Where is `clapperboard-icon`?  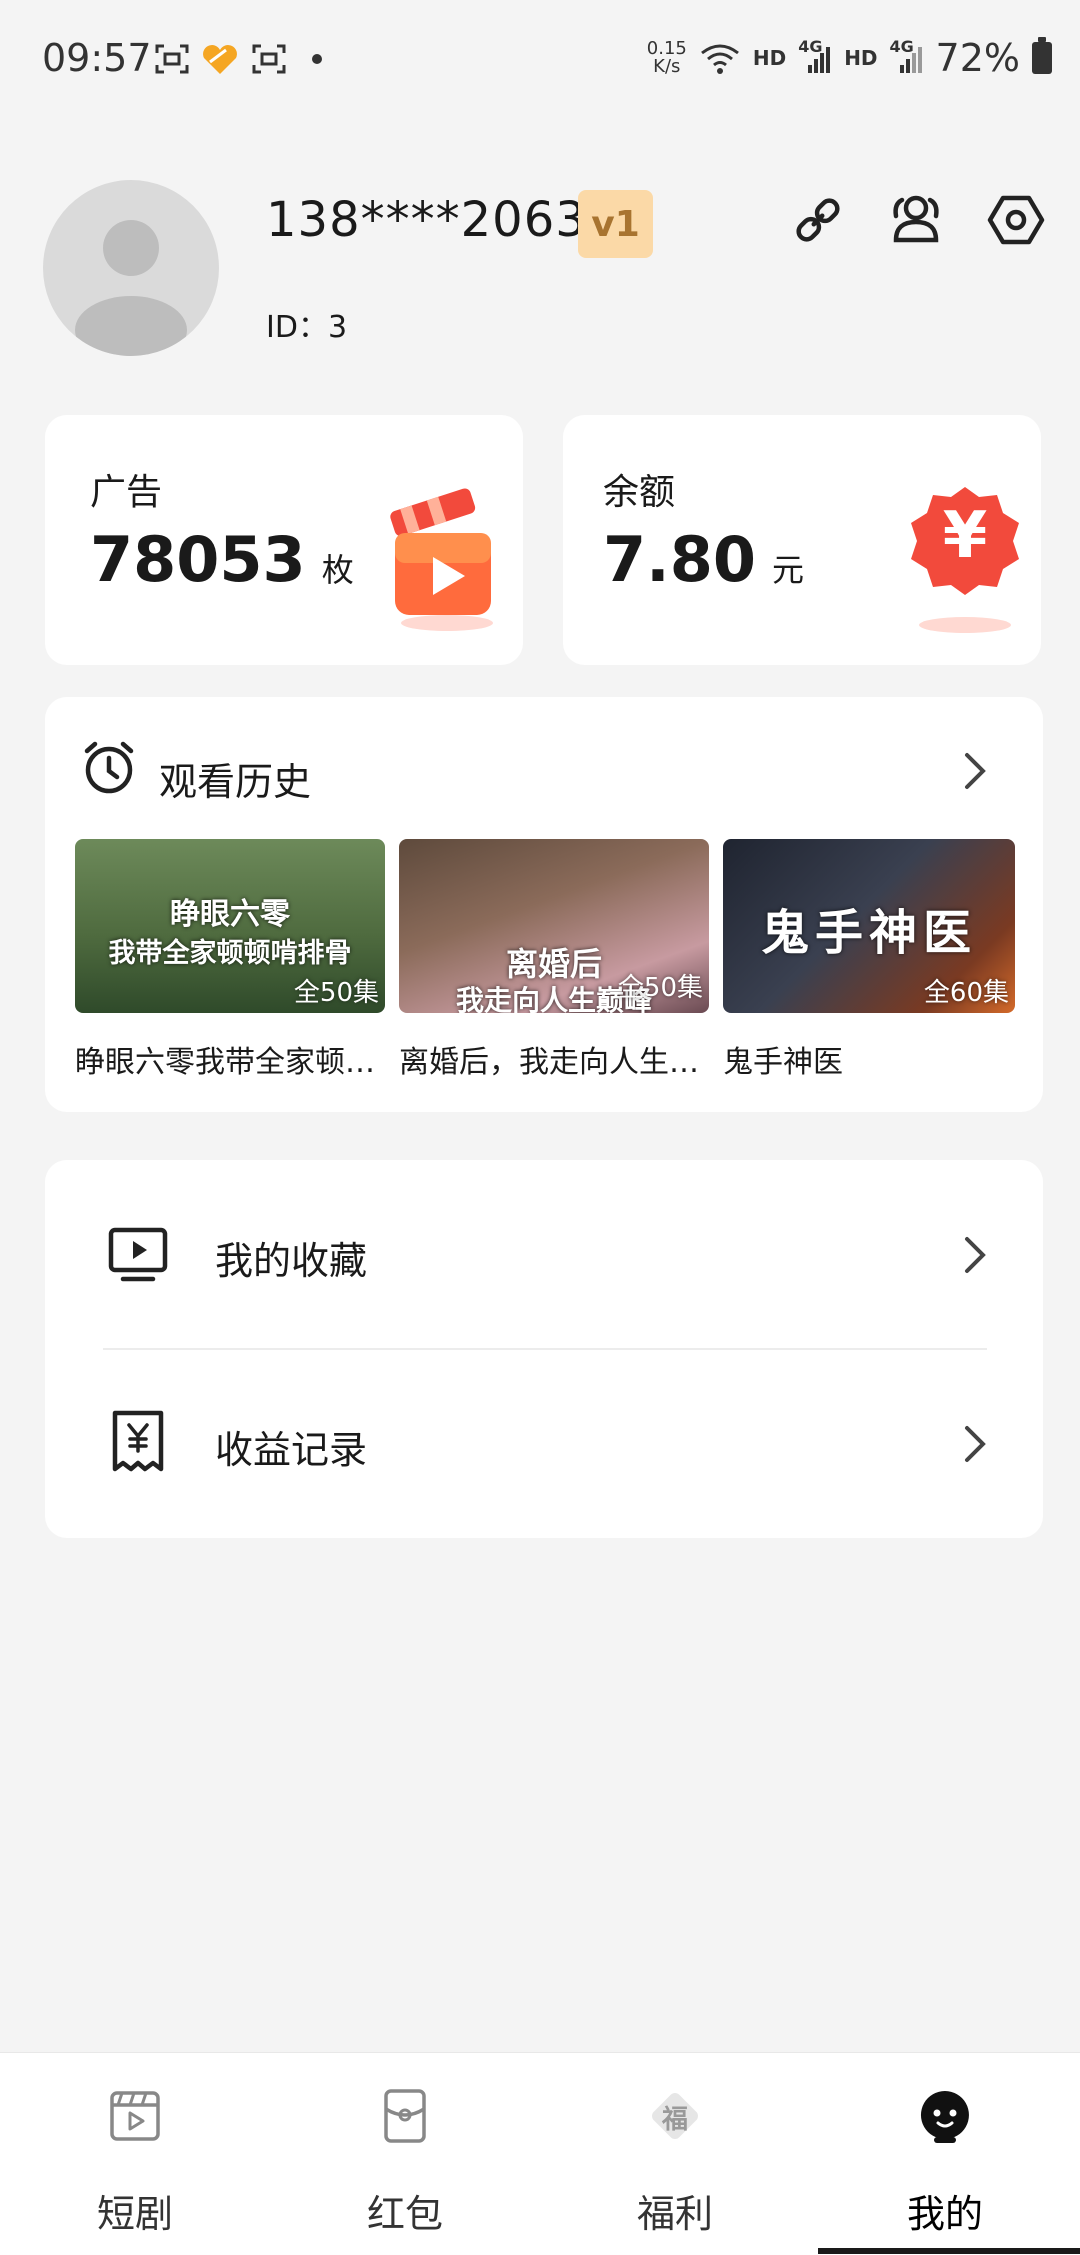 clapperboard-icon is located at coordinates (135, 2116).